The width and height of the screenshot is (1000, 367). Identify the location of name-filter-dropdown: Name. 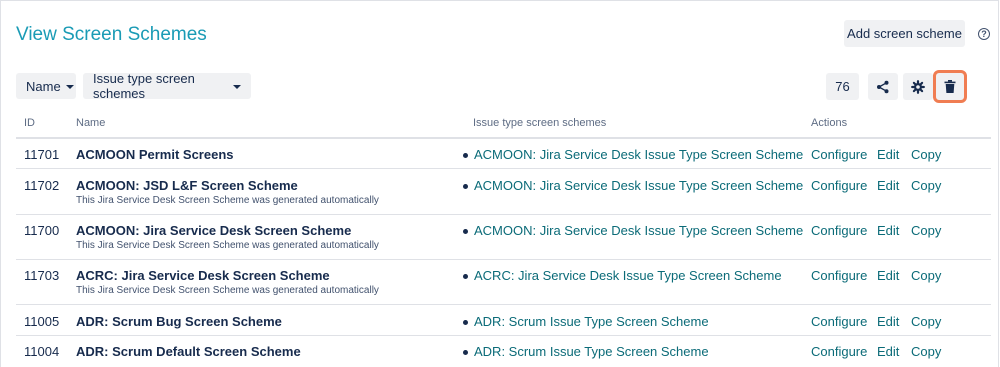
(46, 86).